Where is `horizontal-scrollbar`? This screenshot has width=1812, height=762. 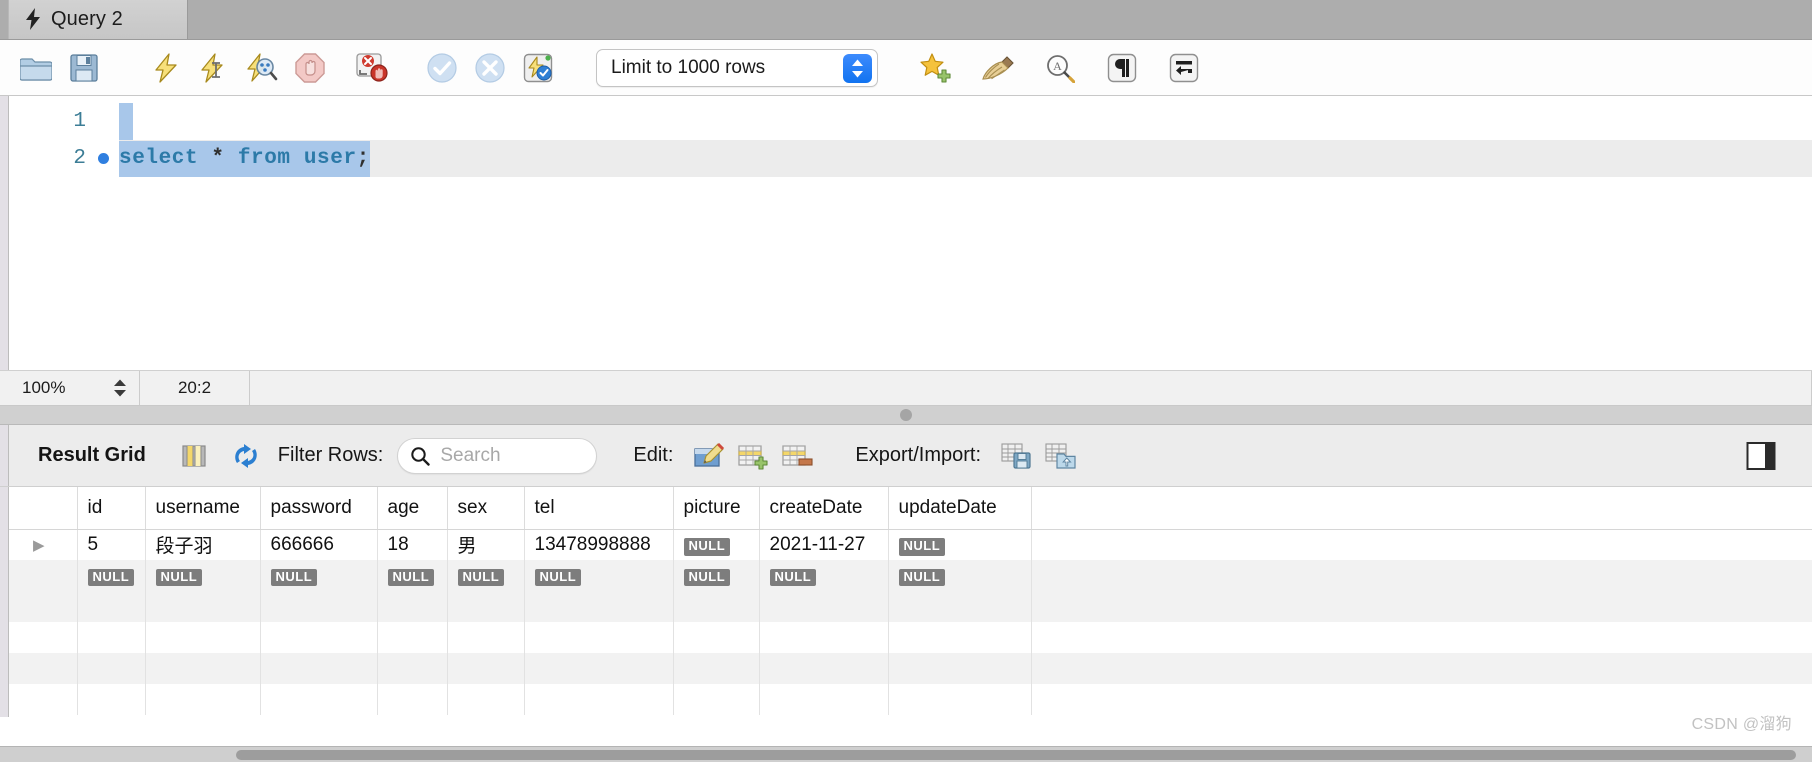 horizontal-scrollbar is located at coordinates (906, 754).